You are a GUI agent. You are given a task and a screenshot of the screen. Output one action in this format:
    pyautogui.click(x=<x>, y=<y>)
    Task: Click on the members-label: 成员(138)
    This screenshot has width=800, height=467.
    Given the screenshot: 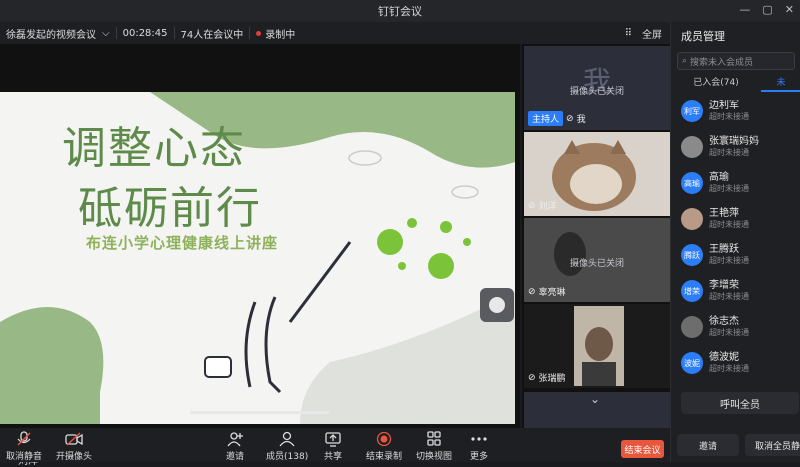 What is the action you would take?
    pyautogui.click(x=287, y=457)
    